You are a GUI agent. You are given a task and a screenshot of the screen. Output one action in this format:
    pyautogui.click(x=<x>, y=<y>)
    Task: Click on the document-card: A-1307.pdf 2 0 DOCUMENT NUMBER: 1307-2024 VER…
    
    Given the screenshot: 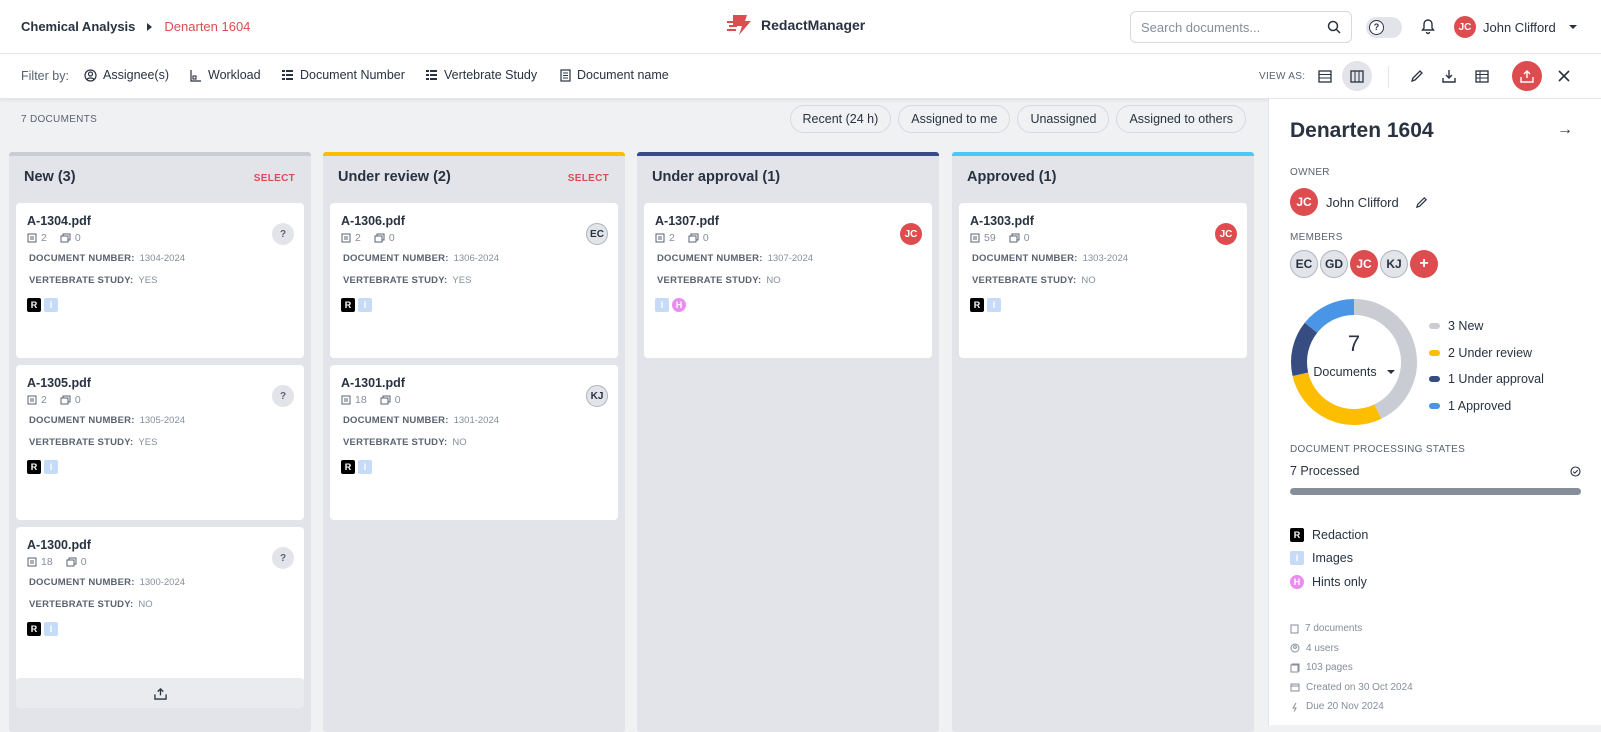 What is the action you would take?
    pyautogui.click(x=788, y=280)
    